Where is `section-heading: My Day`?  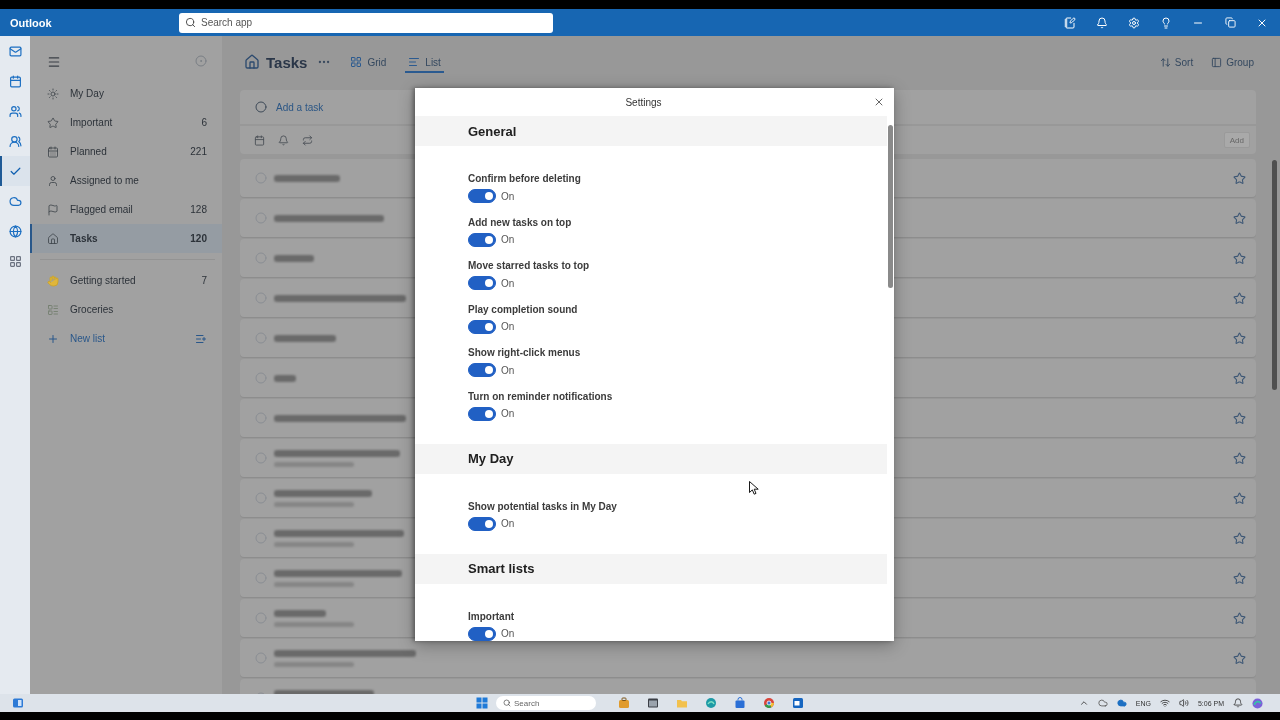
section-heading: My Day is located at coordinates (651, 458).